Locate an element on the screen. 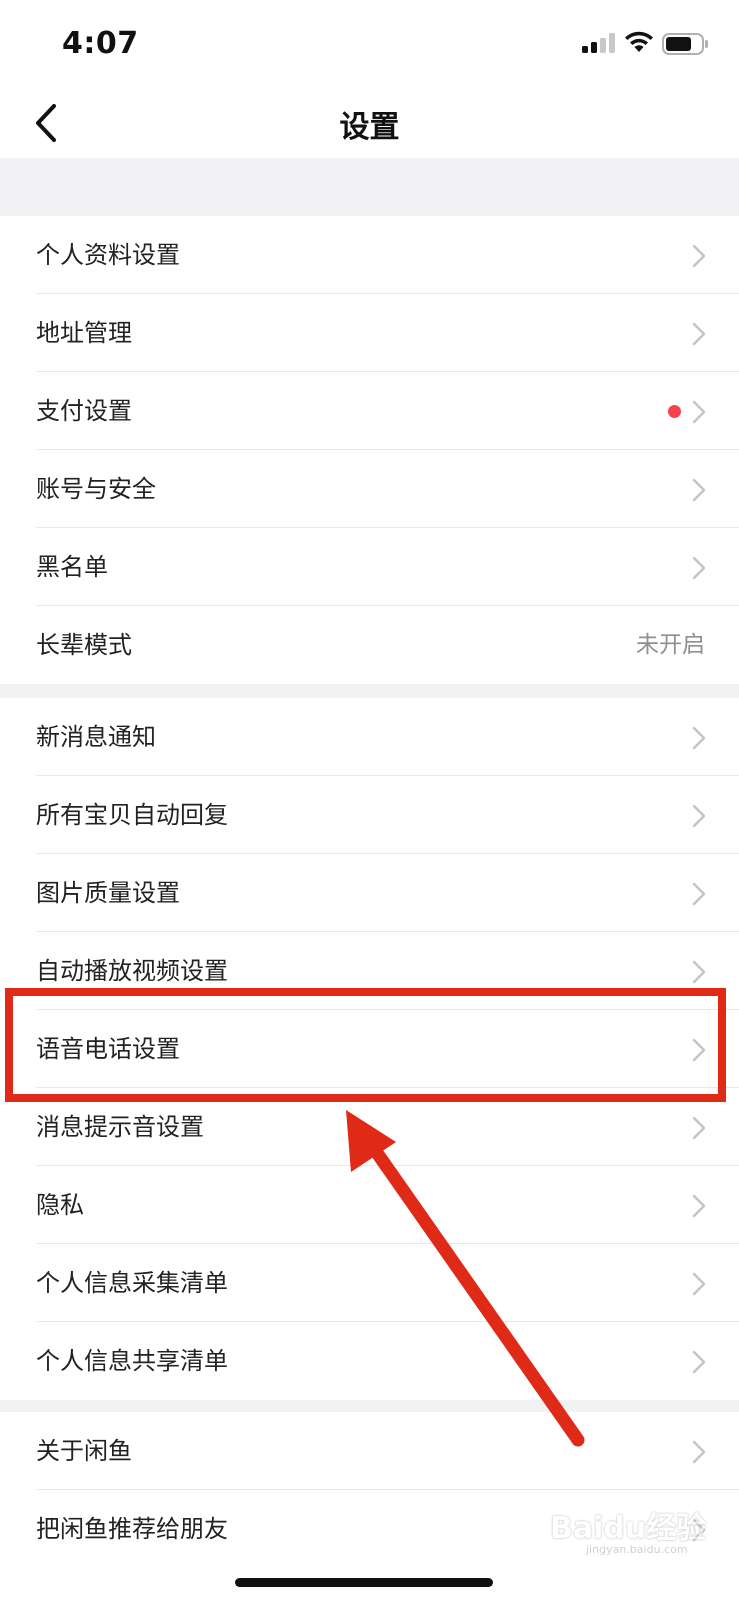 This screenshot has width=739, height=1600. watermark: Baidu经验 jingyan.baidu.com is located at coordinates (628, 1529).